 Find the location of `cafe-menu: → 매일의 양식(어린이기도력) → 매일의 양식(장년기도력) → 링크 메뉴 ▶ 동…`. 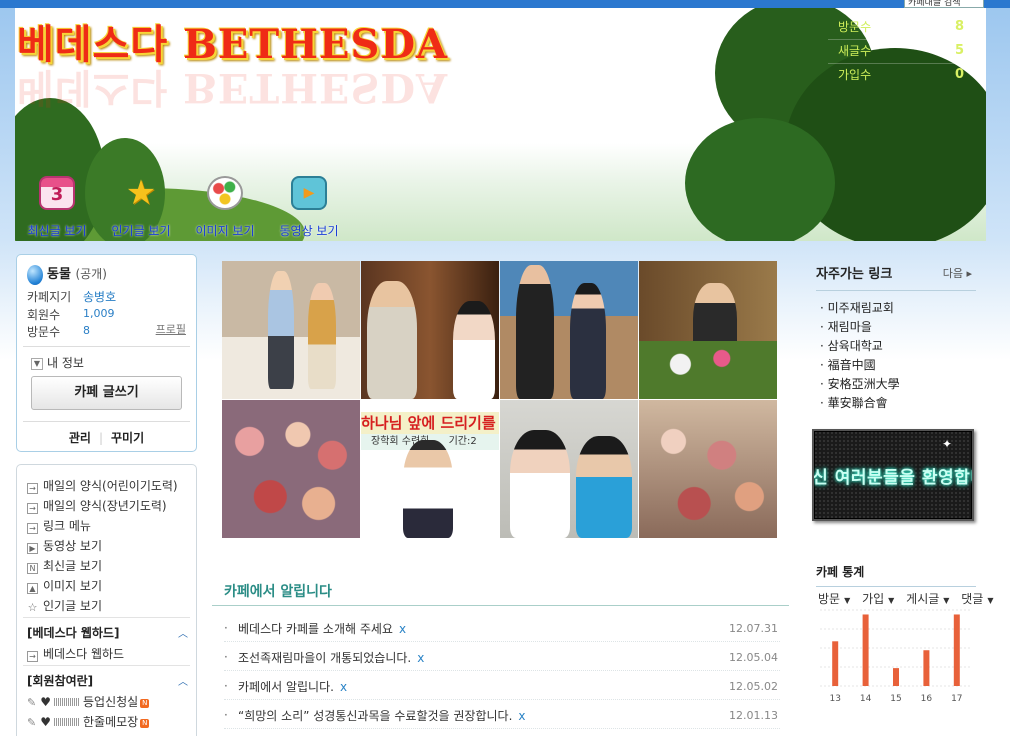

cafe-menu: → 매일의 양식(어린이기도력) → 매일의 양식(장년기도력) → 링크 메뉴 ▶ 동… is located at coordinates (106, 600).